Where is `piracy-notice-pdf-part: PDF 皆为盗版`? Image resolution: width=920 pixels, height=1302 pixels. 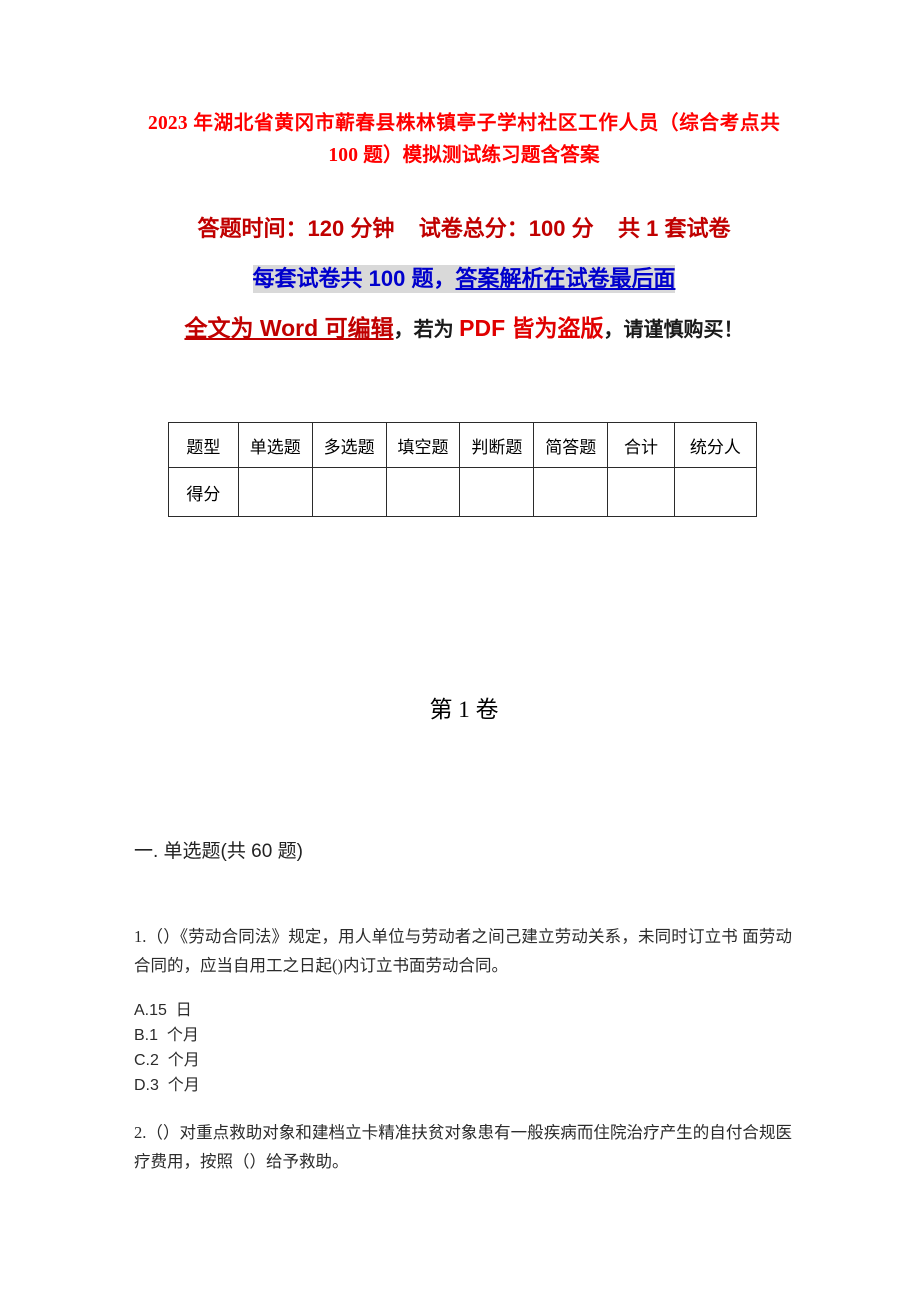 piracy-notice-pdf-part: PDF 皆为盗版 is located at coordinates (531, 328).